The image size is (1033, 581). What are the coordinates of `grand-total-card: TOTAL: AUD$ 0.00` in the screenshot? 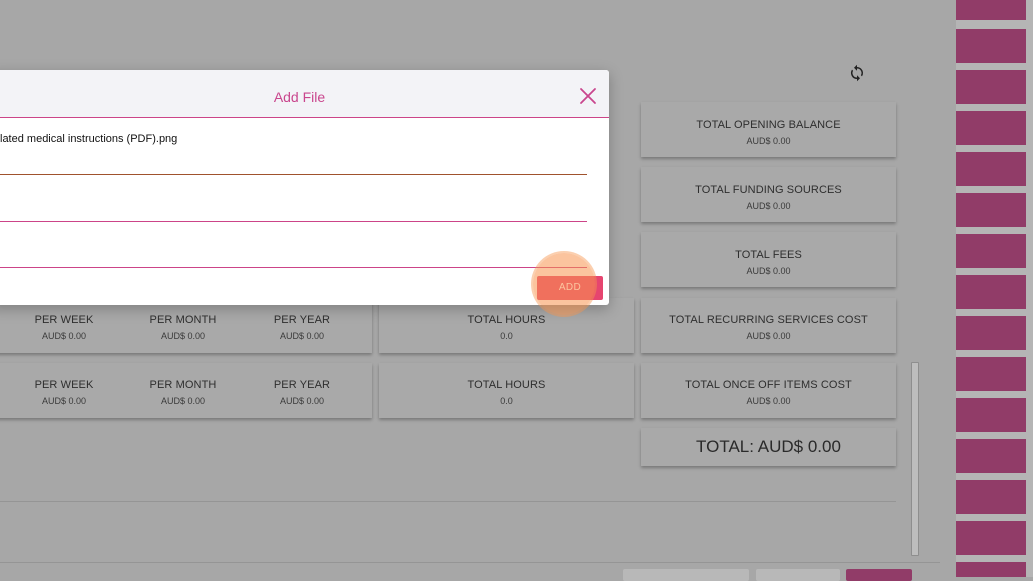 It's located at (768, 447).